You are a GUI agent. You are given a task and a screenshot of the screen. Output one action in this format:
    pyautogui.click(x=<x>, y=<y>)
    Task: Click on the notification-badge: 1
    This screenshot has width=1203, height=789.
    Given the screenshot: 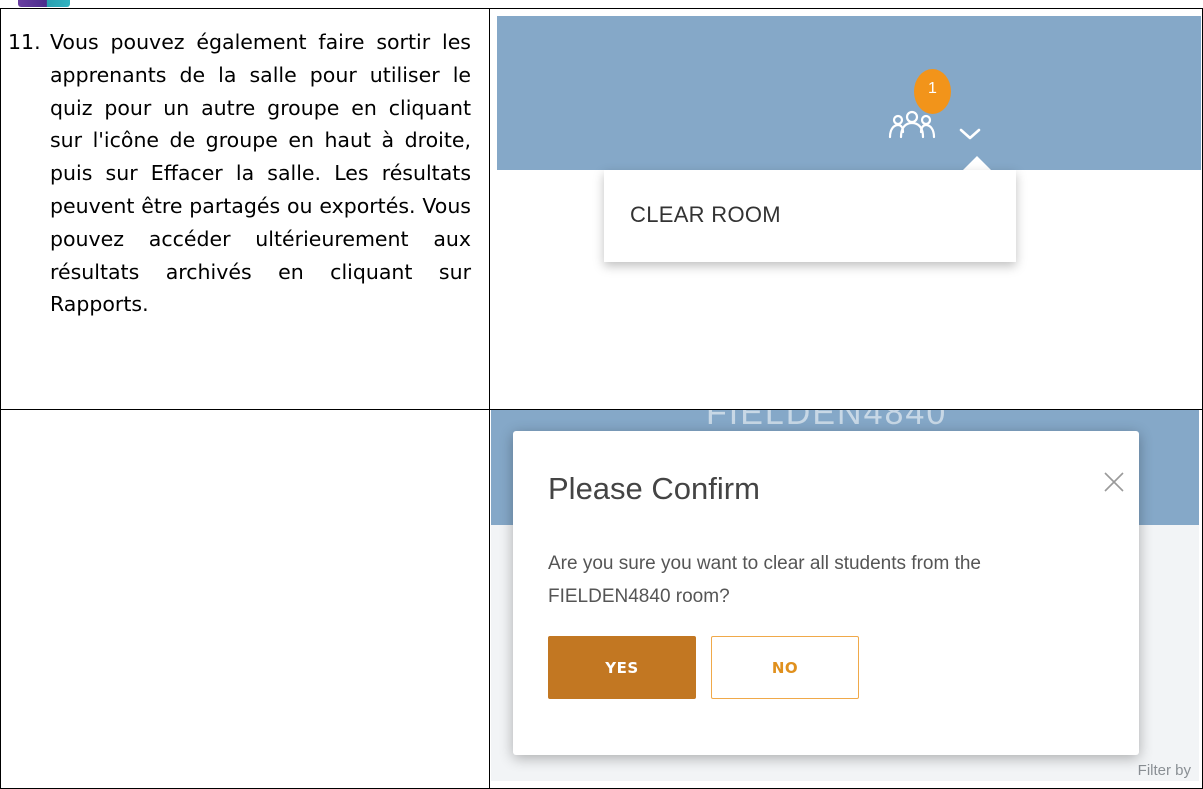 What is the action you would take?
    pyautogui.click(x=932, y=91)
    